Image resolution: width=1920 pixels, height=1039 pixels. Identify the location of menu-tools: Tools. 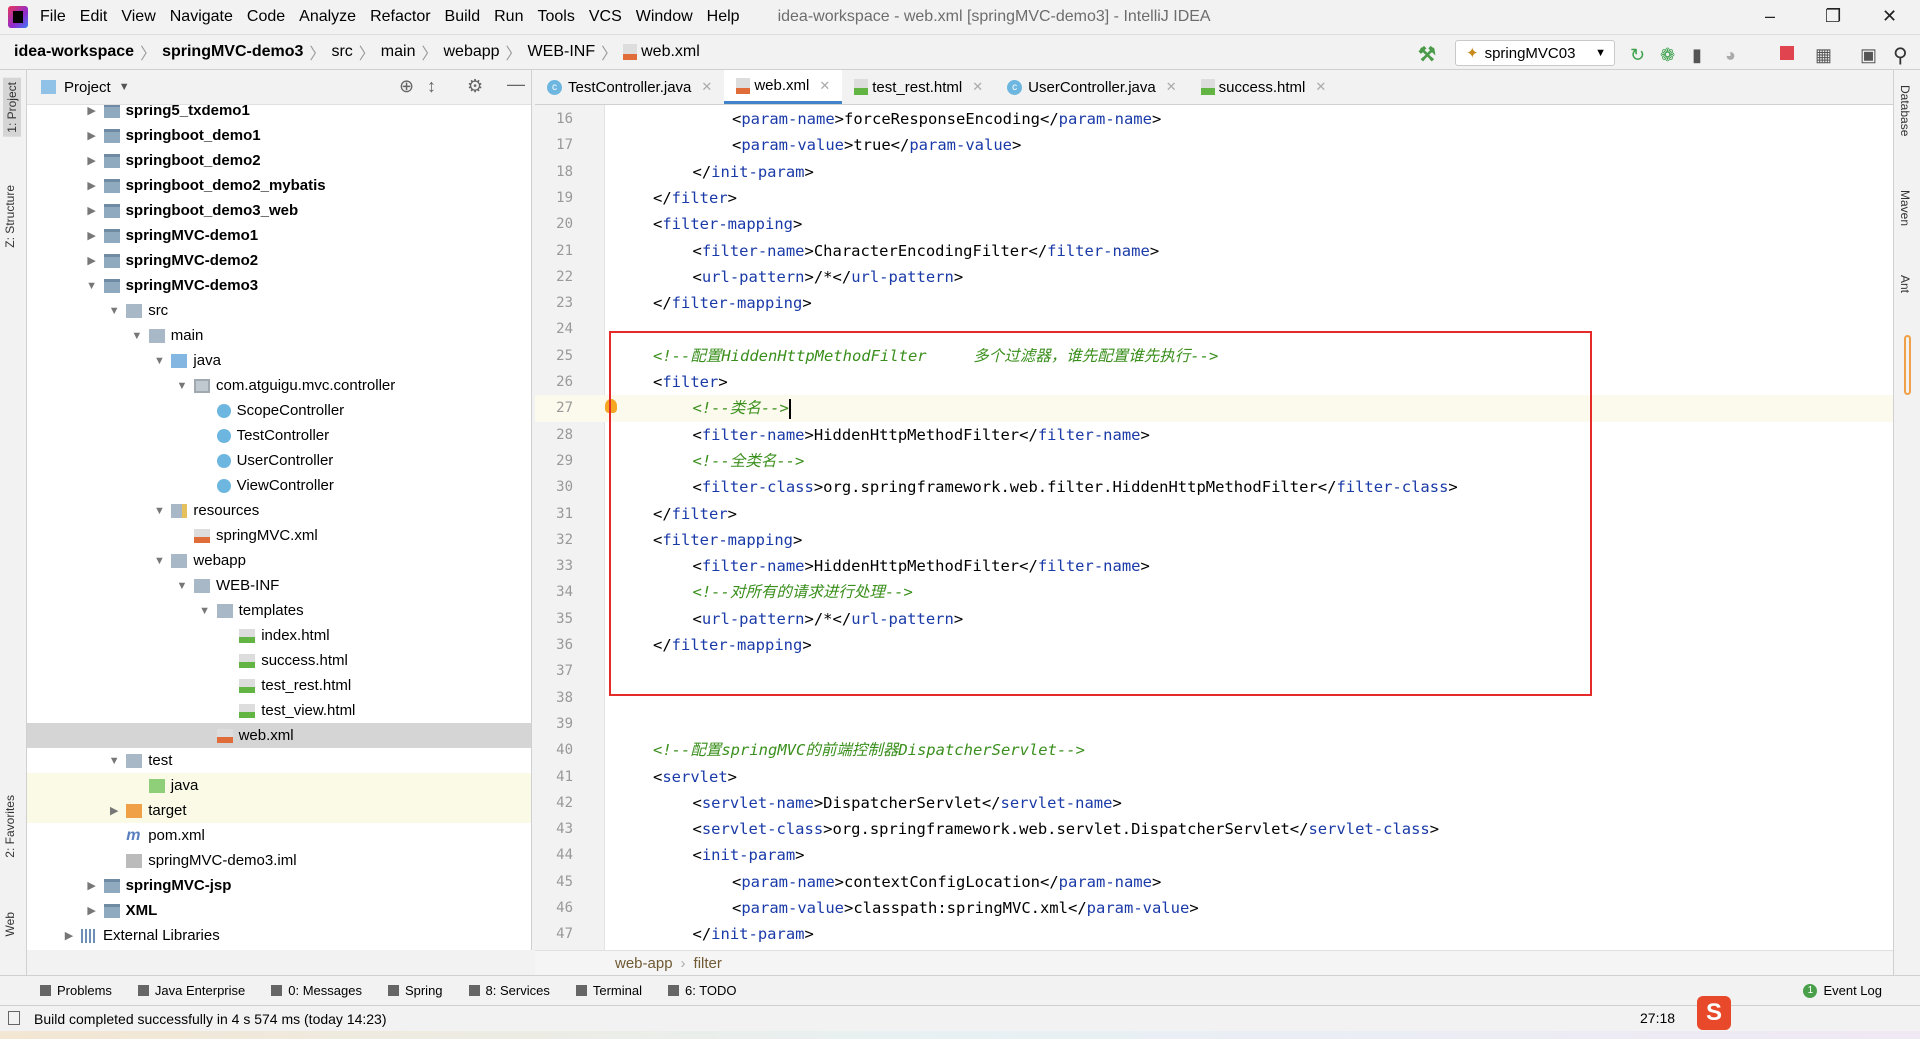
(555, 16).